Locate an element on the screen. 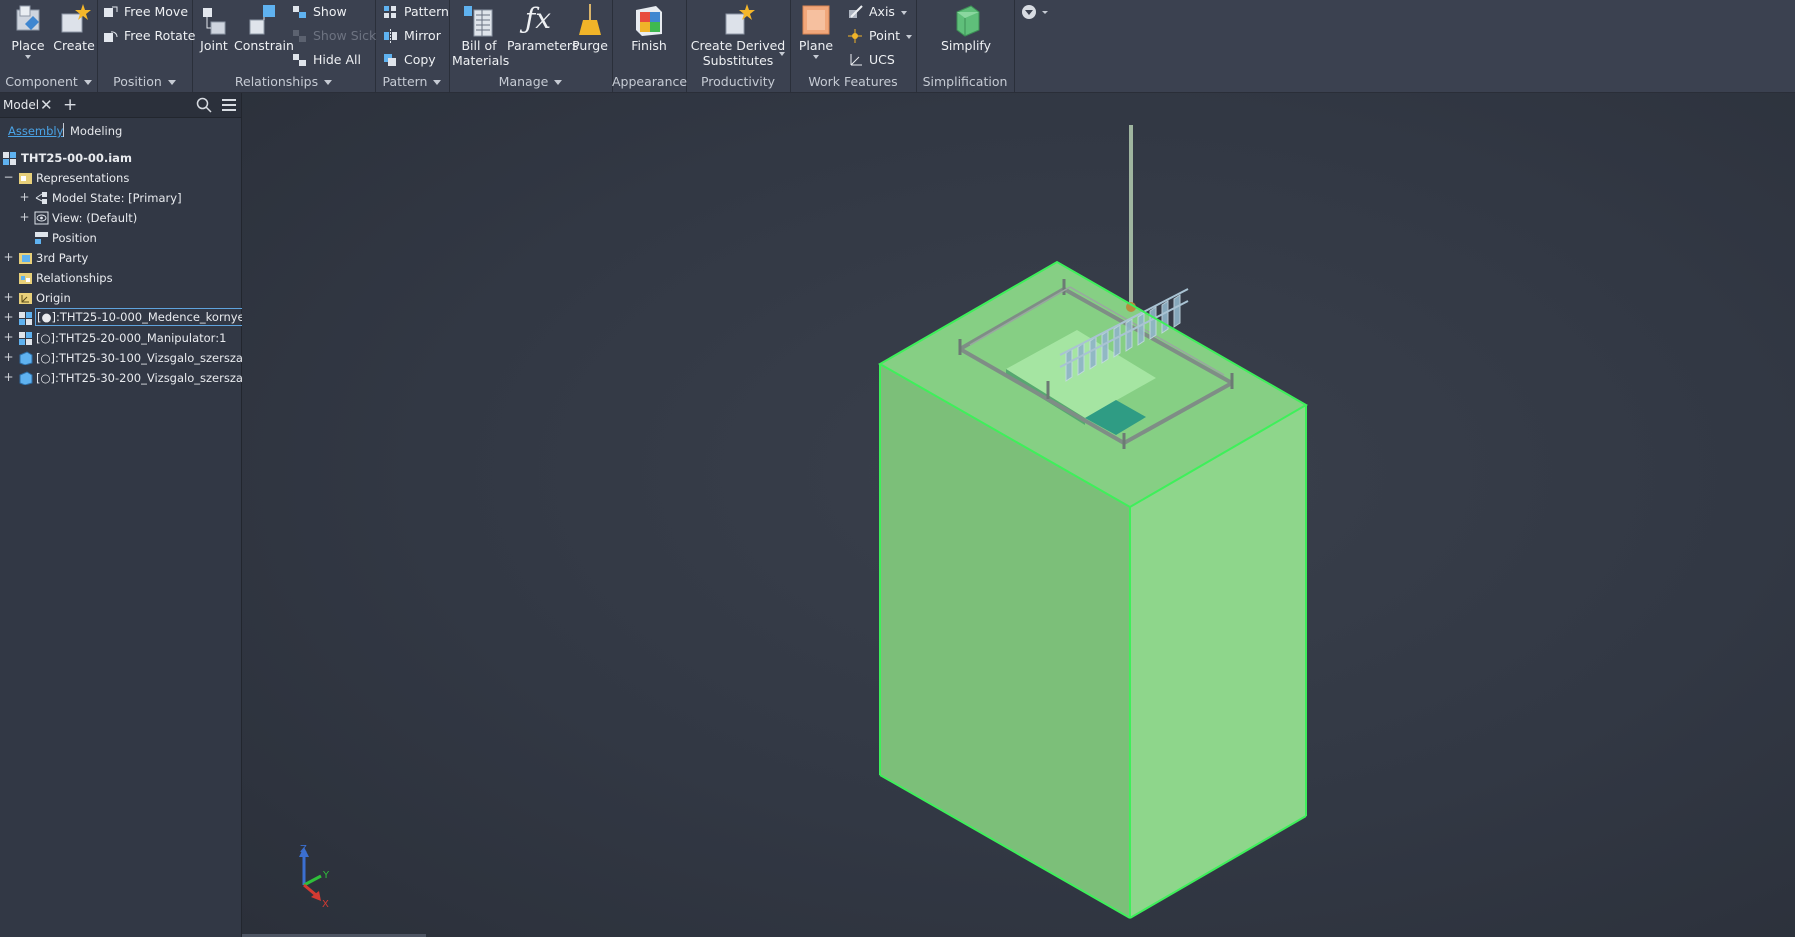 This screenshot has width=1795, height=937. free-move-icon is located at coordinates (110, 12).